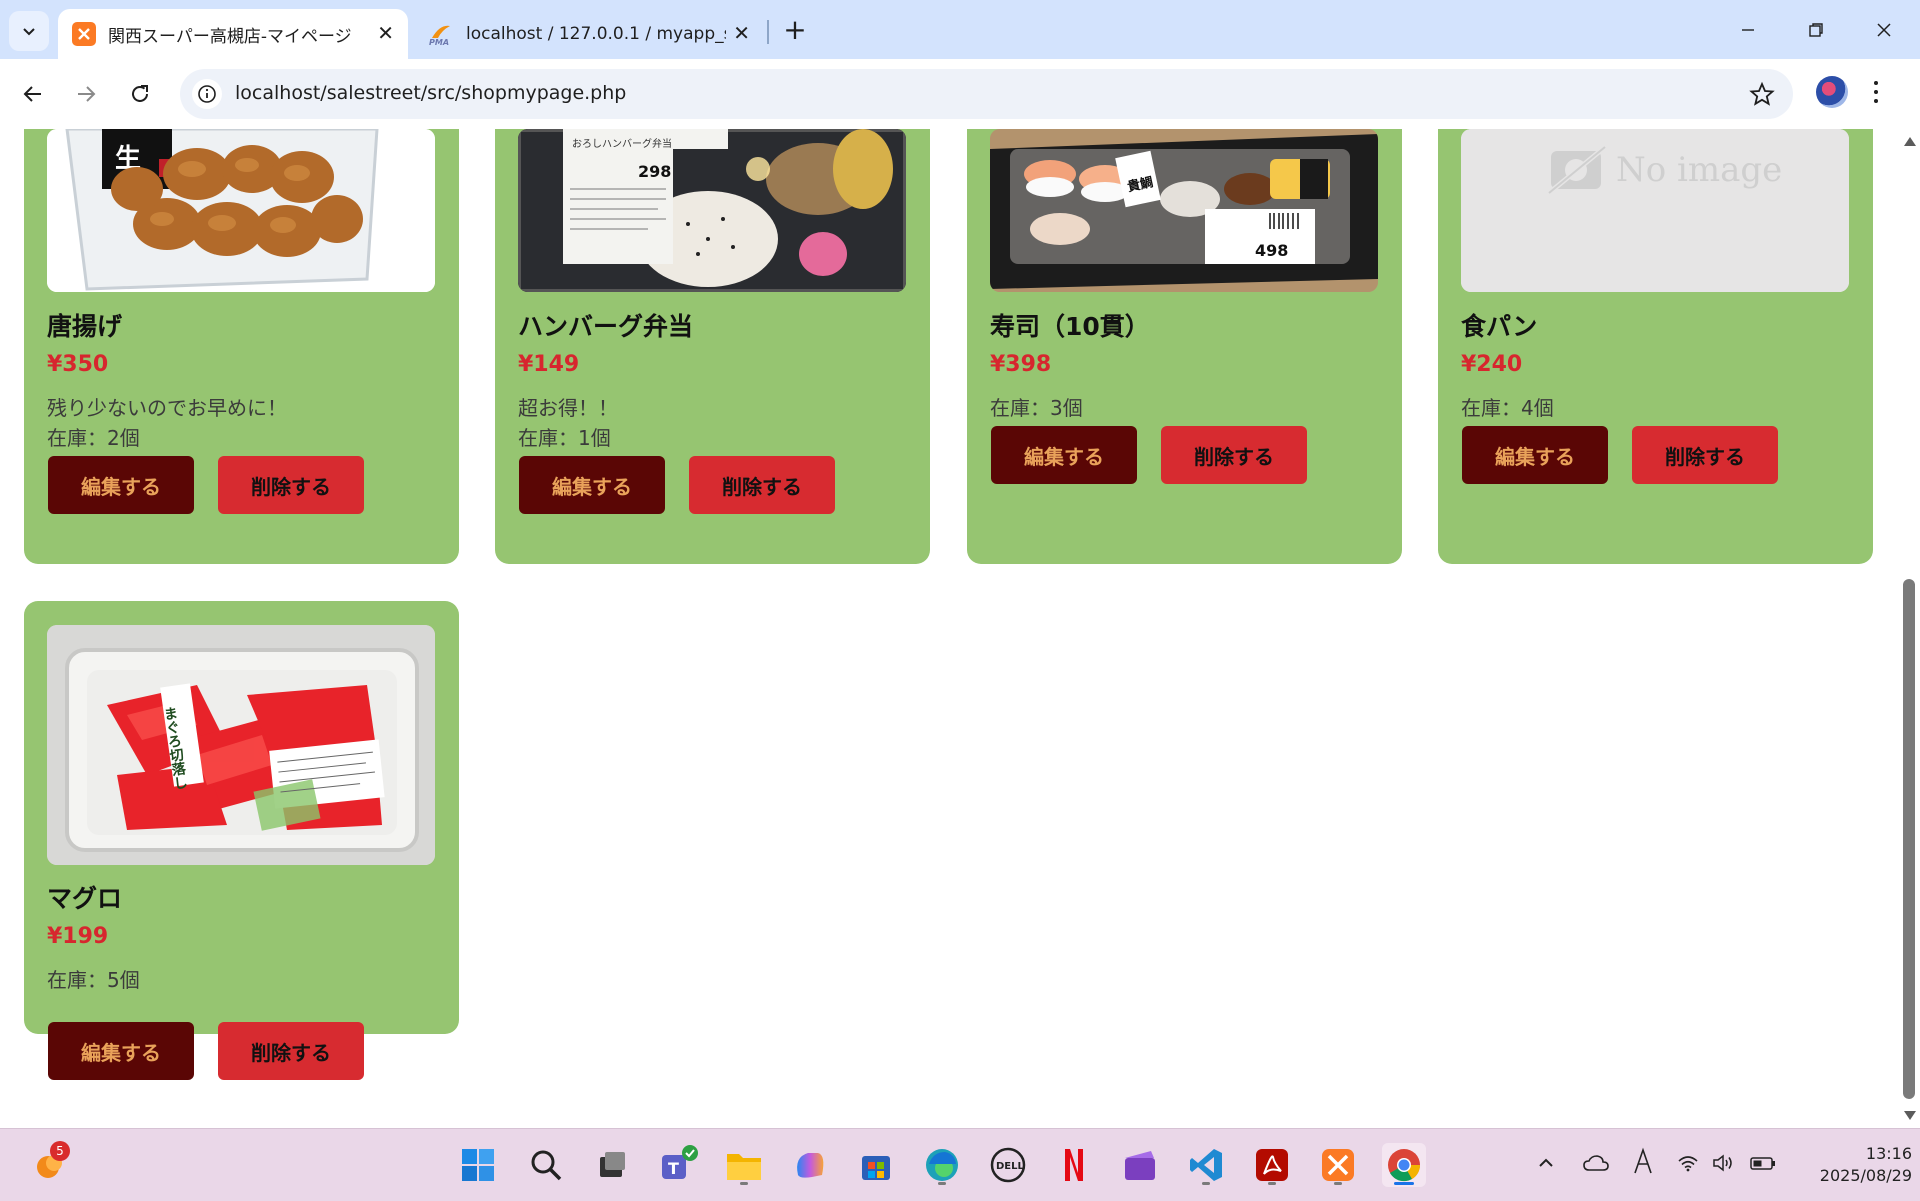 This screenshot has width=1920, height=1201. What do you see at coordinates (1699, 170) in the screenshot?
I see `svg-text: No image` at bounding box center [1699, 170].